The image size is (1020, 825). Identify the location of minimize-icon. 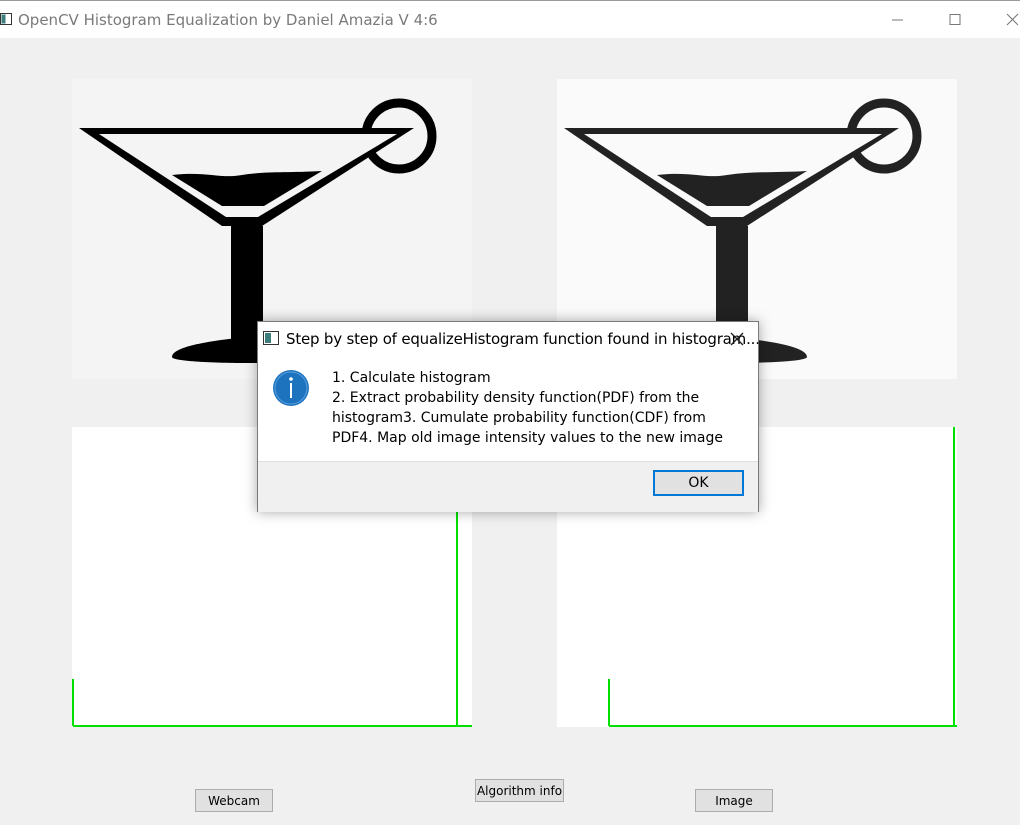
(897, 20).